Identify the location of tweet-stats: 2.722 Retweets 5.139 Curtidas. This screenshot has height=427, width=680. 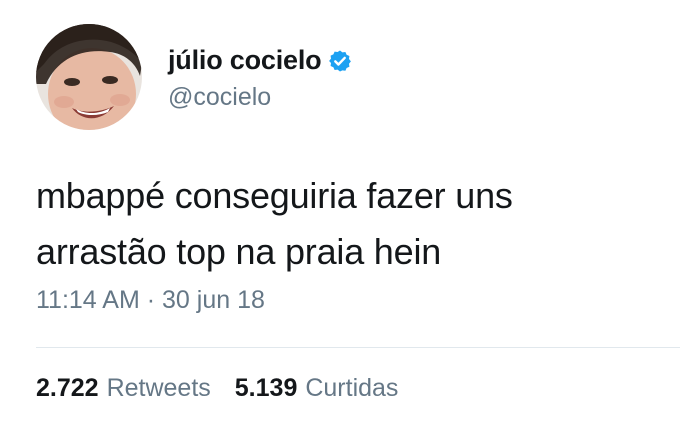
(217, 388).